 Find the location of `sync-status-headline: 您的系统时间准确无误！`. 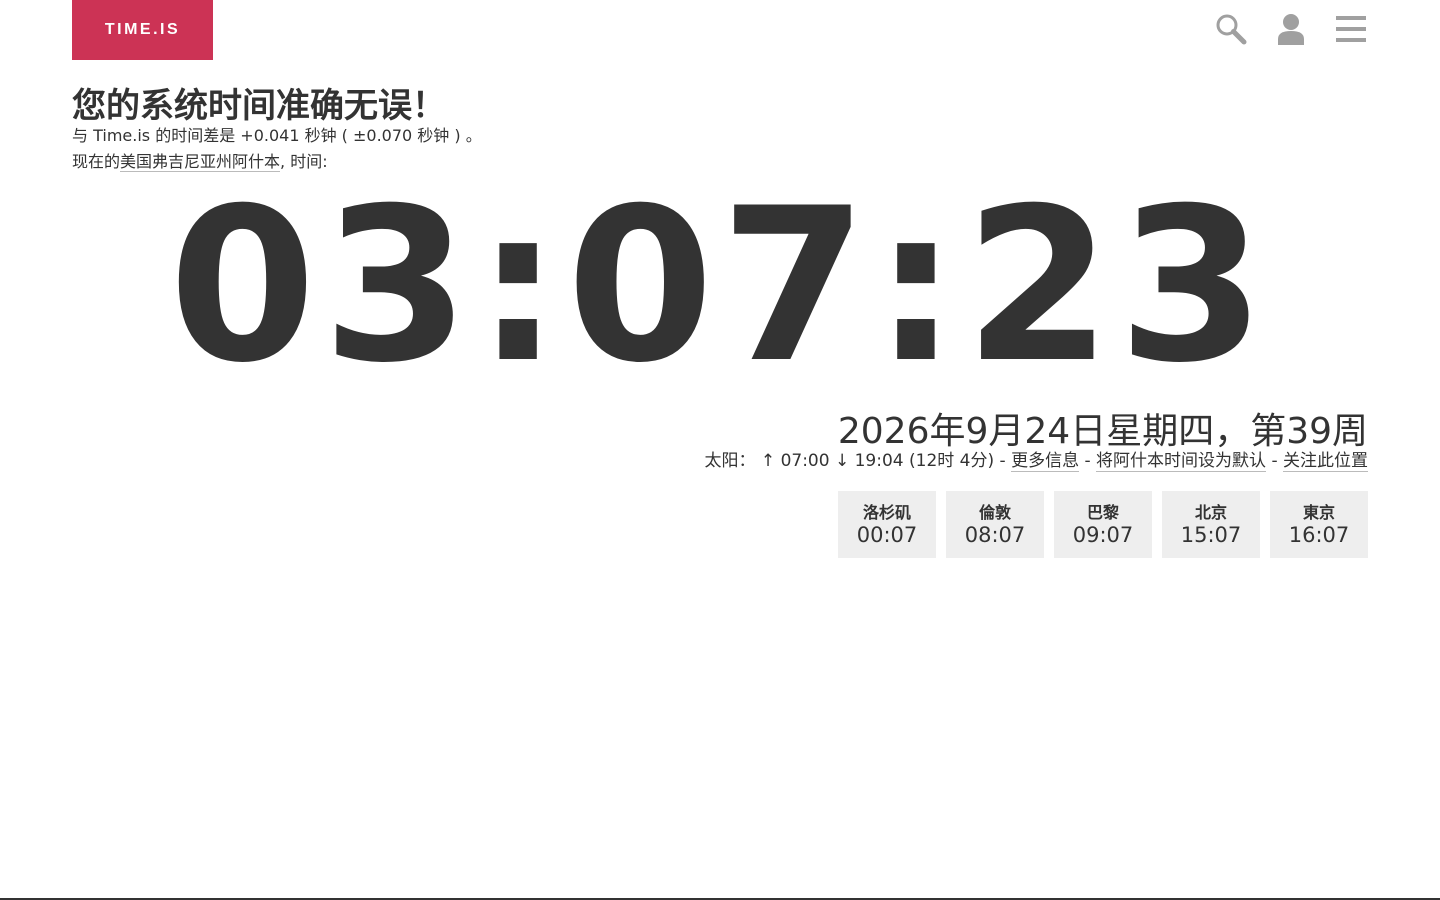

sync-status-headline: 您的系统时间准确无误！ is located at coordinates (259, 106).